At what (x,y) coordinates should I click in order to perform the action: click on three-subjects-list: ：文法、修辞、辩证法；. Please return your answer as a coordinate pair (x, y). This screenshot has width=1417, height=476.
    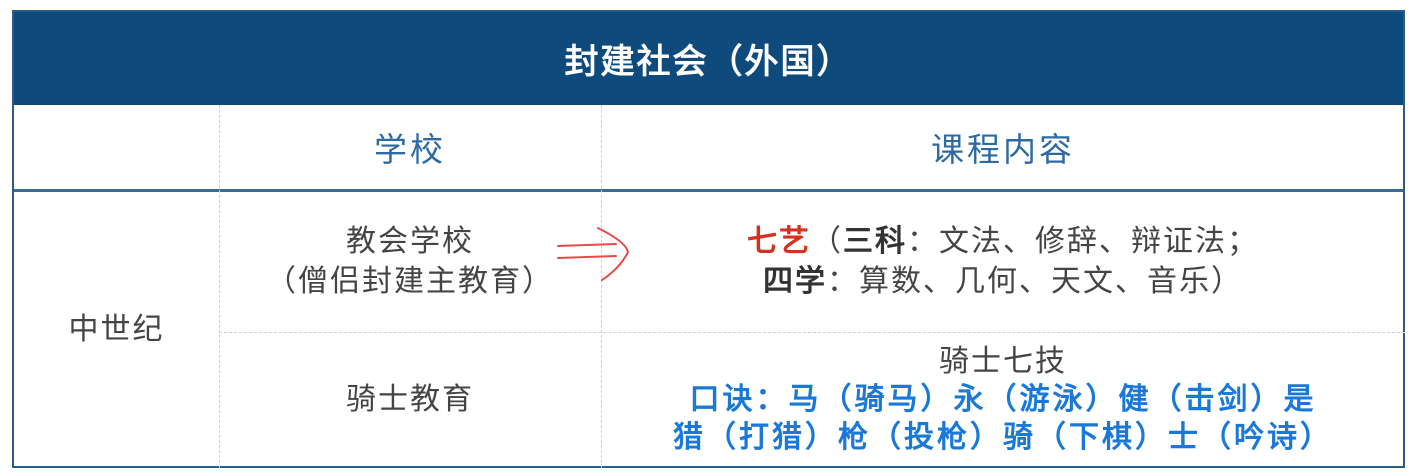
    Looking at the image, I should click on (1083, 241).